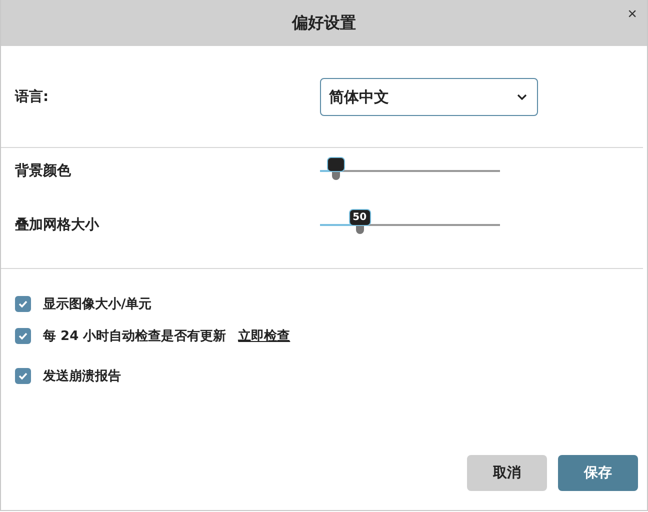  Describe the element at coordinates (324, 23) in the screenshot. I see `window-title: 偏好设置` at that location.